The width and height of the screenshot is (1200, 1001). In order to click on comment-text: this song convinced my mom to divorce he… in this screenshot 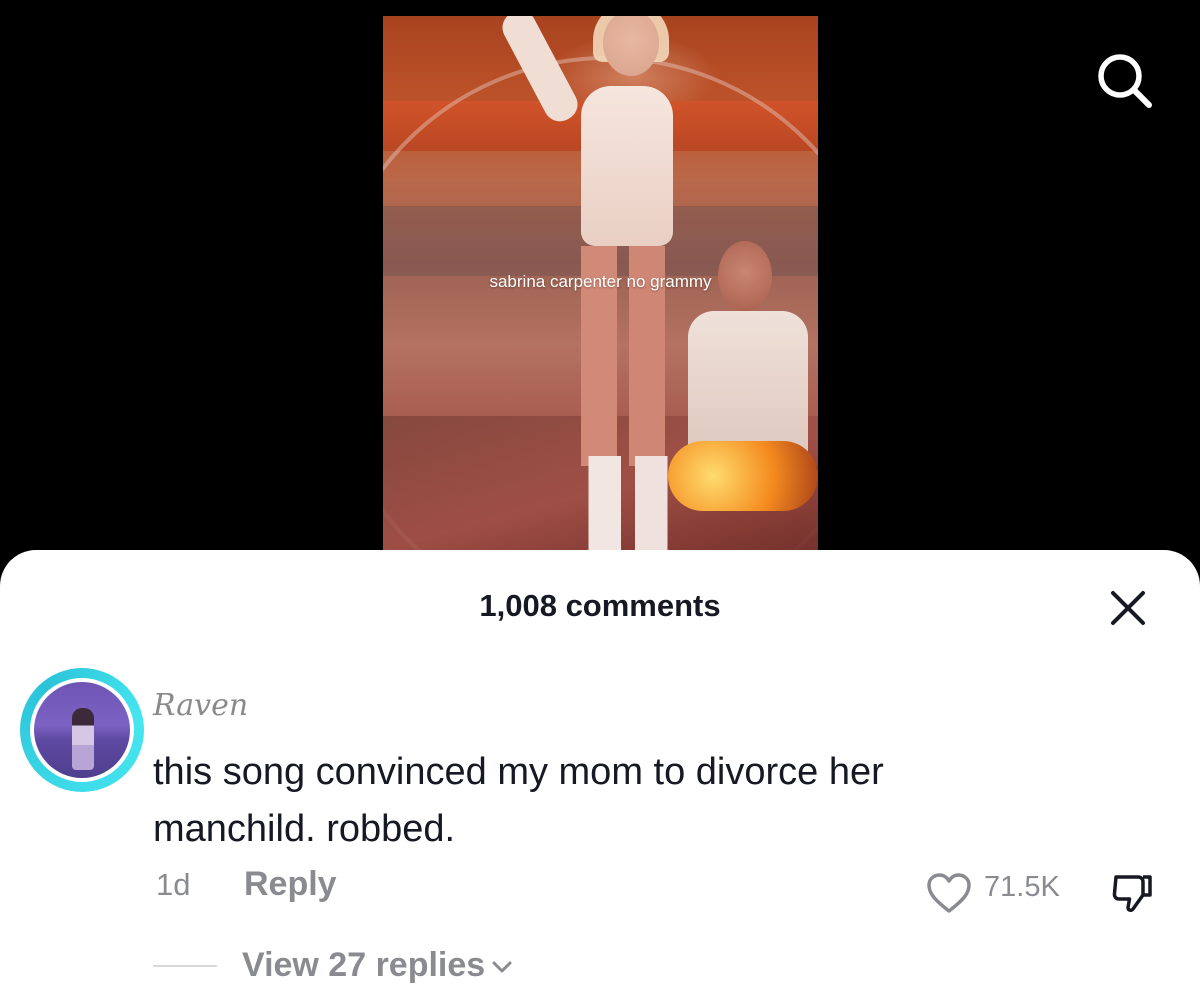, I will do `click(518, 800)`.